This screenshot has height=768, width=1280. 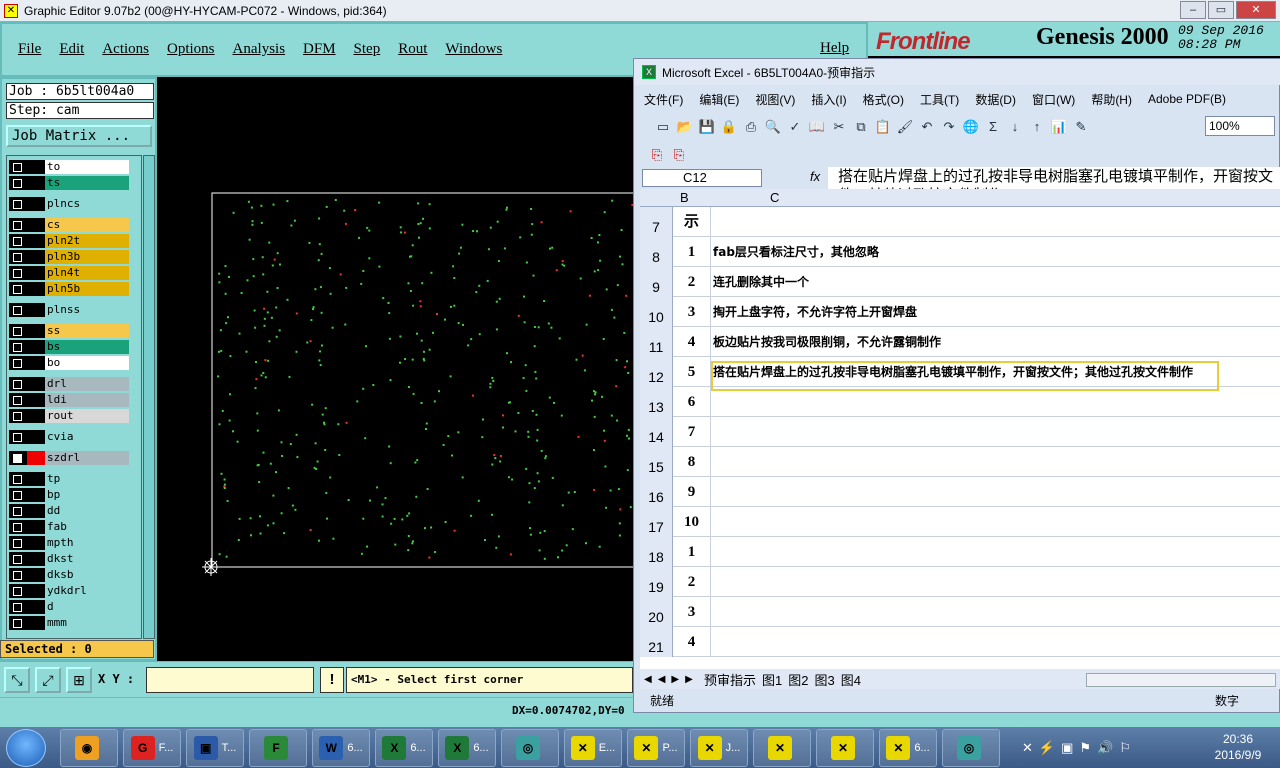 I want to click on layer-row: szdrl, so click(x=69, y=458).